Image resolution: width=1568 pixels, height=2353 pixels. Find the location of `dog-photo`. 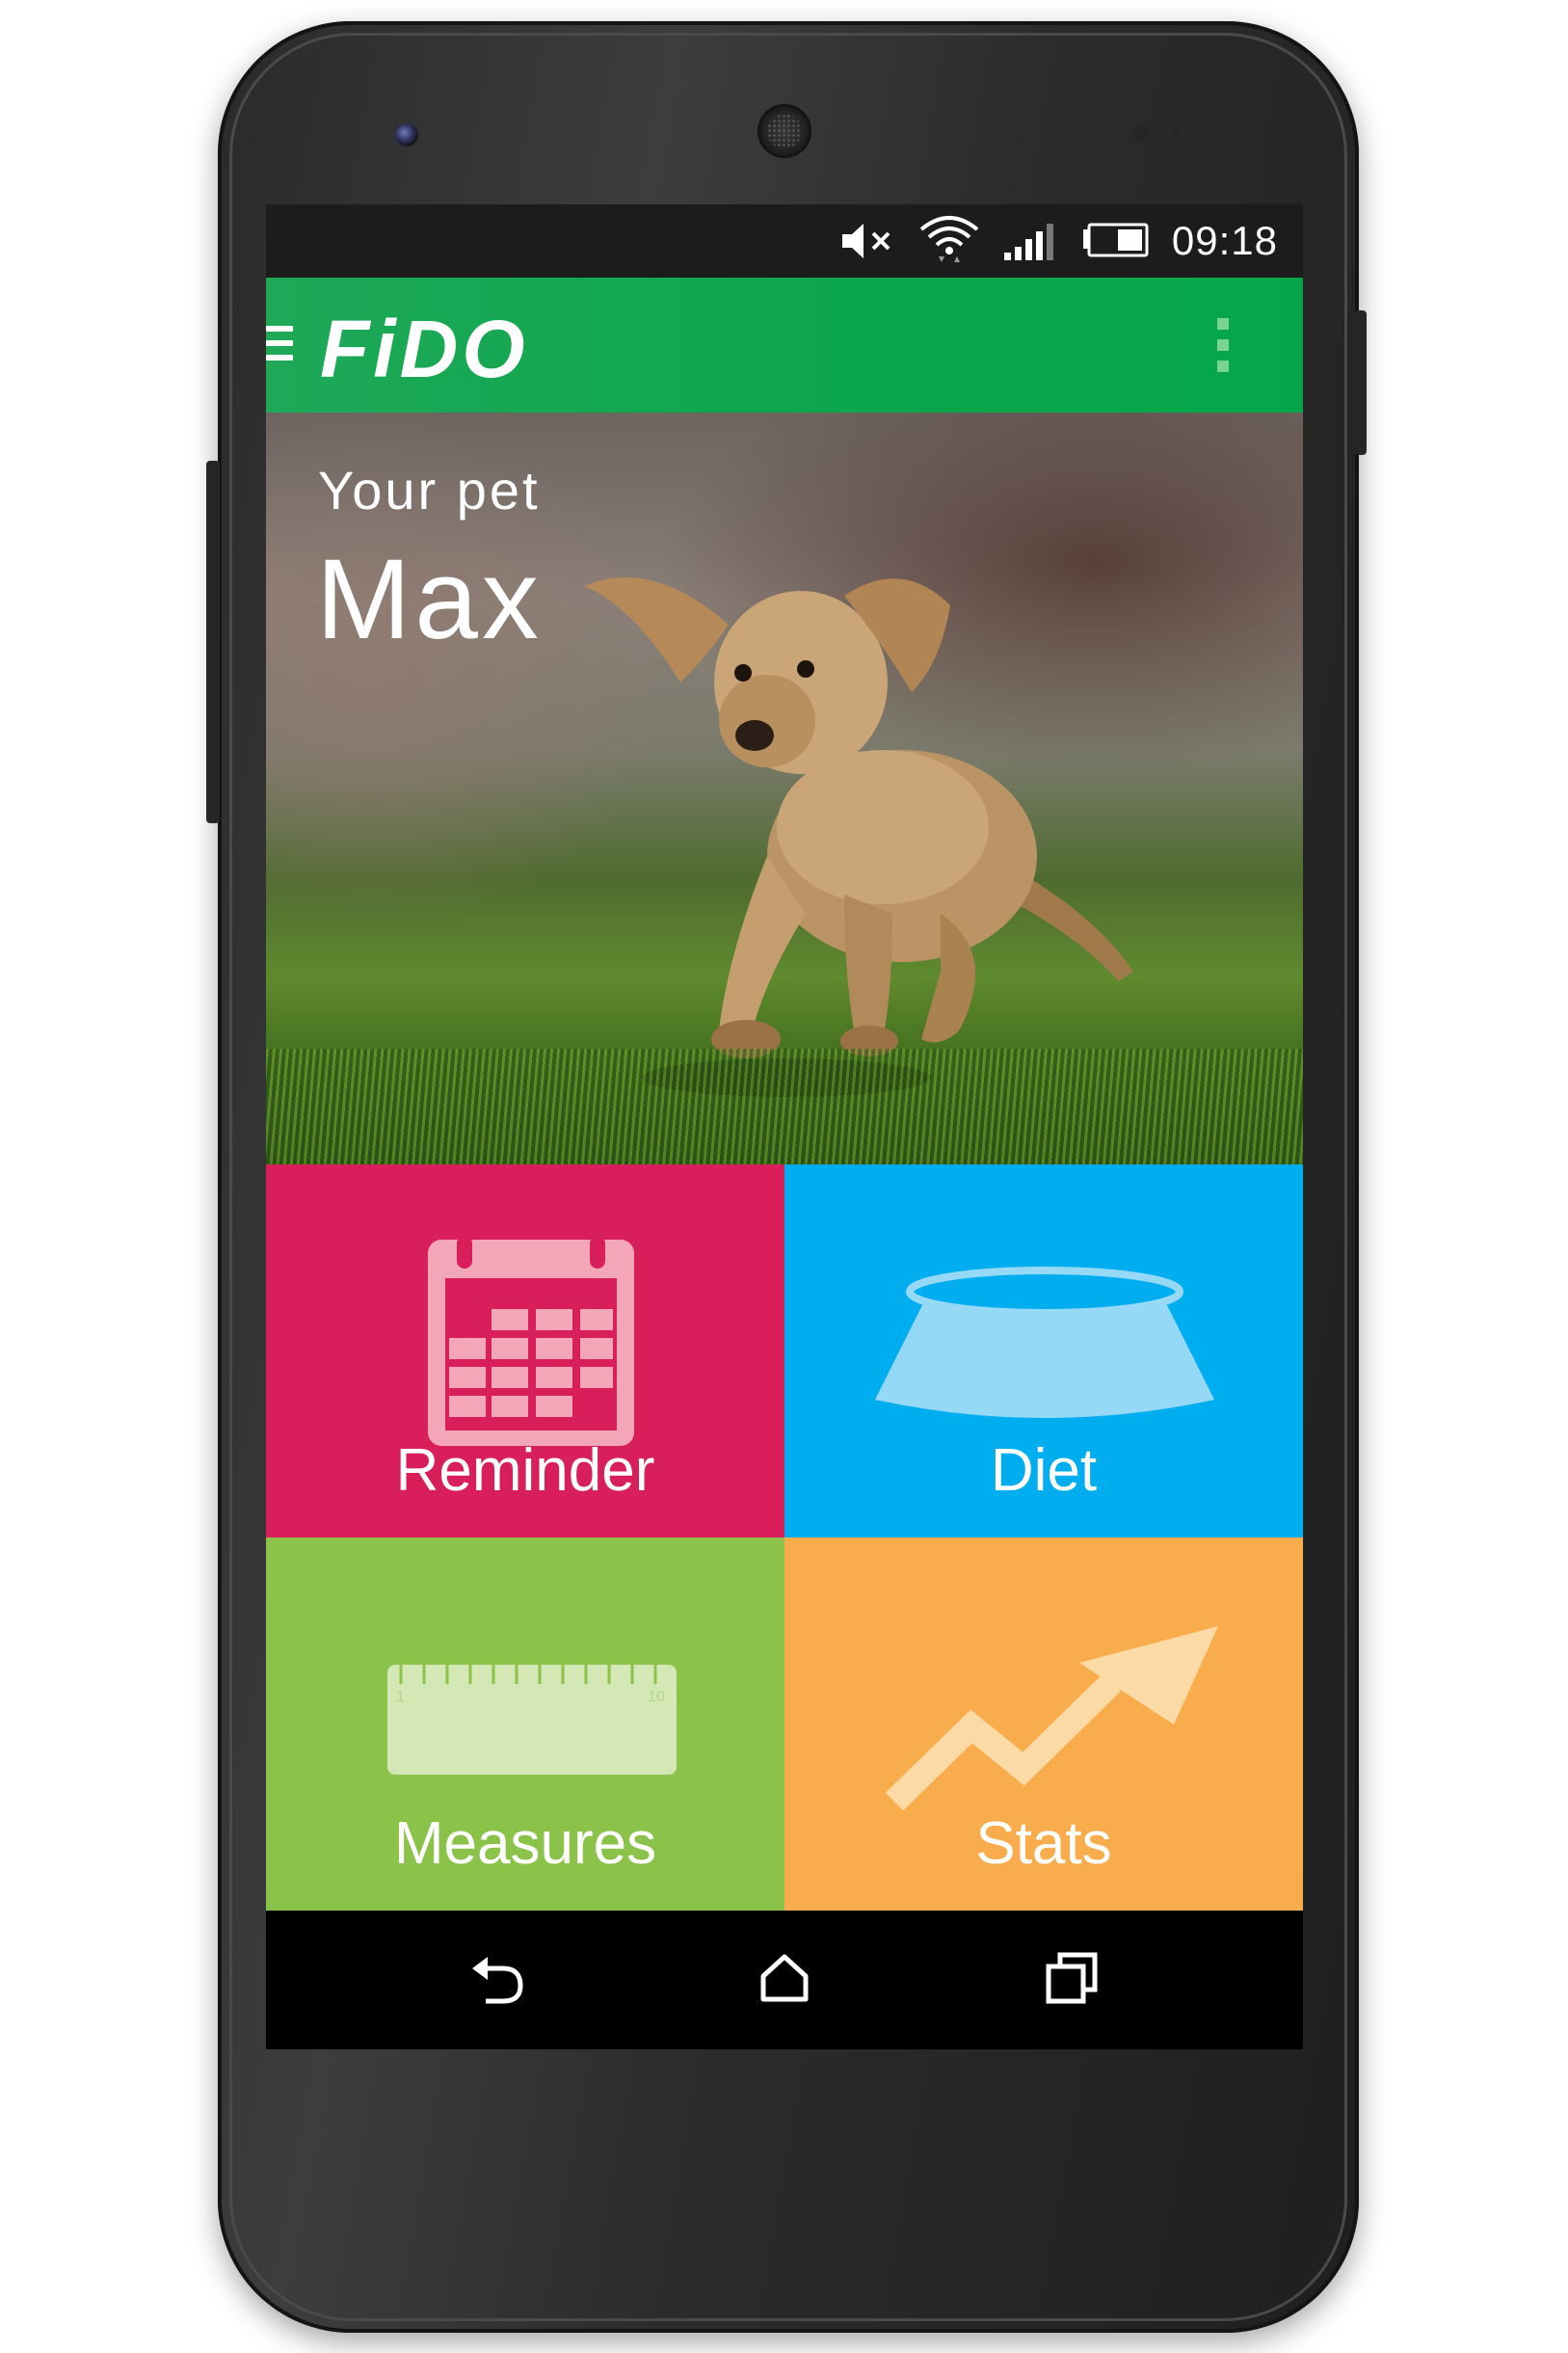

dog-photo is located at coordinates (858, 837).